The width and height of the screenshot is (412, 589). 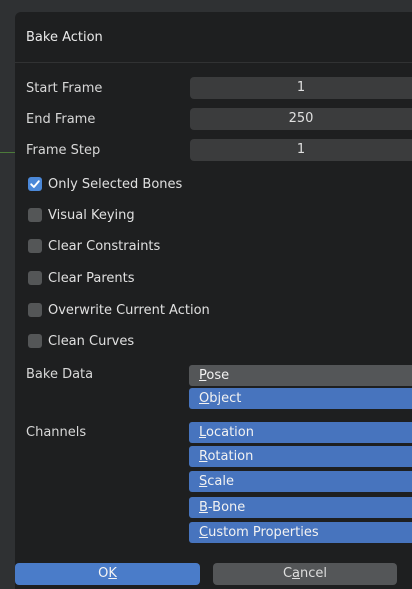 I want to click on cancel-button: Cancel, so click(x=305, y=574).